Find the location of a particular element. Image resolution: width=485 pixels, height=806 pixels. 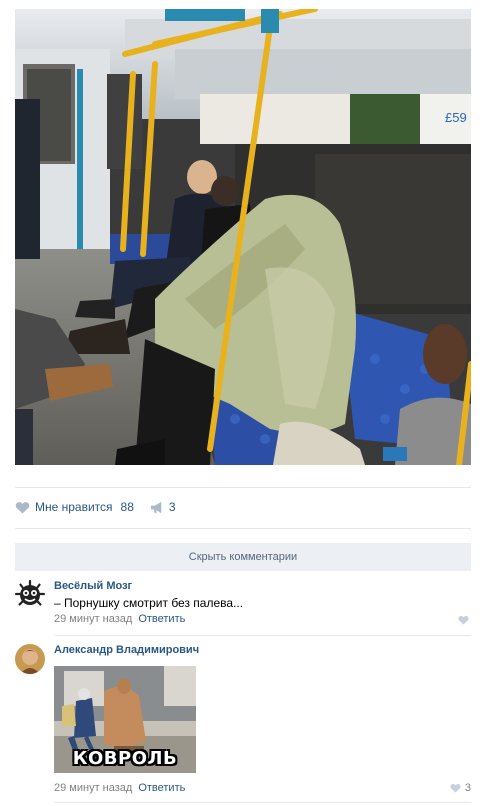

hide-comments-button: Скрыть комментарии is located at coordinates (243, 557).